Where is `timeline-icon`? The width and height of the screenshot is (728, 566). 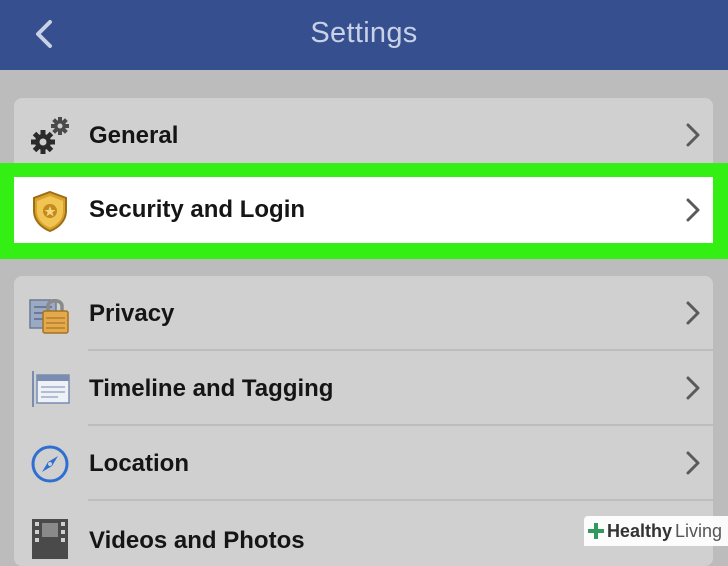 timeline-icon is located at coordinates (51, 389).